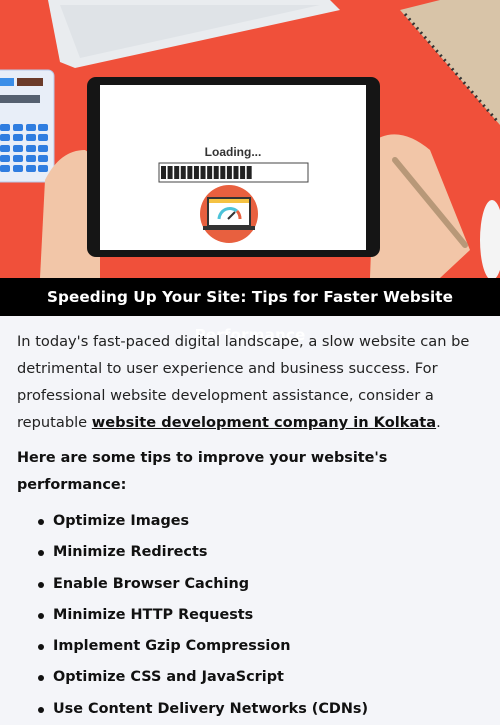  What do you see at coordinates (130, 552) in the screenshot?
I see `tip-label: Minimize Redirects` at bounding box center [130, 552].